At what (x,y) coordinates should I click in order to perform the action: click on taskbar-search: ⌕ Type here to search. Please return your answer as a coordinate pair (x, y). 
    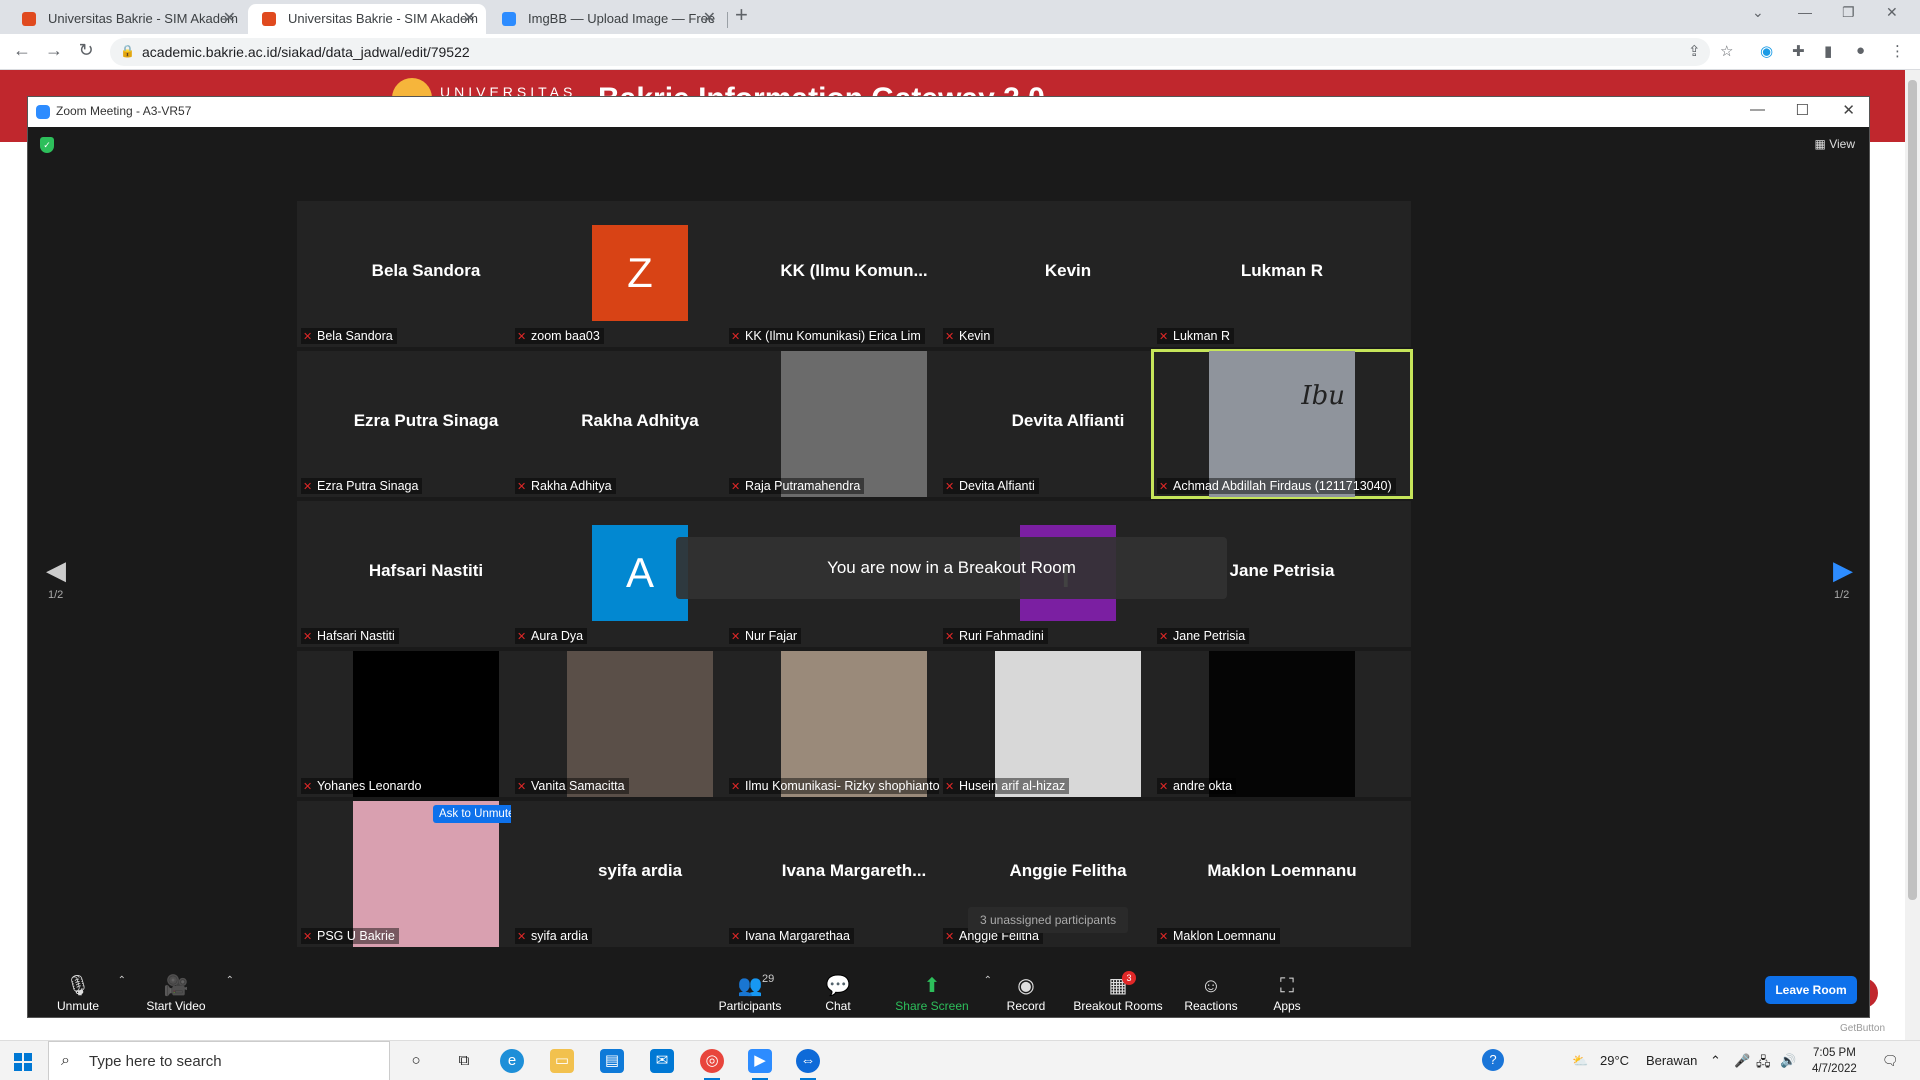
    Looking at the image, I should click on (219, 1060).